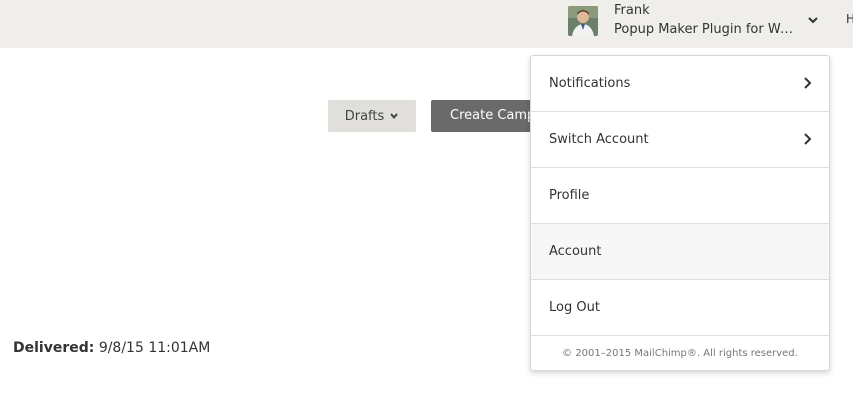  Describe the element at coordinates (54, 348) in the screenshot. I see `delivered-label: Delivered:` at that location.